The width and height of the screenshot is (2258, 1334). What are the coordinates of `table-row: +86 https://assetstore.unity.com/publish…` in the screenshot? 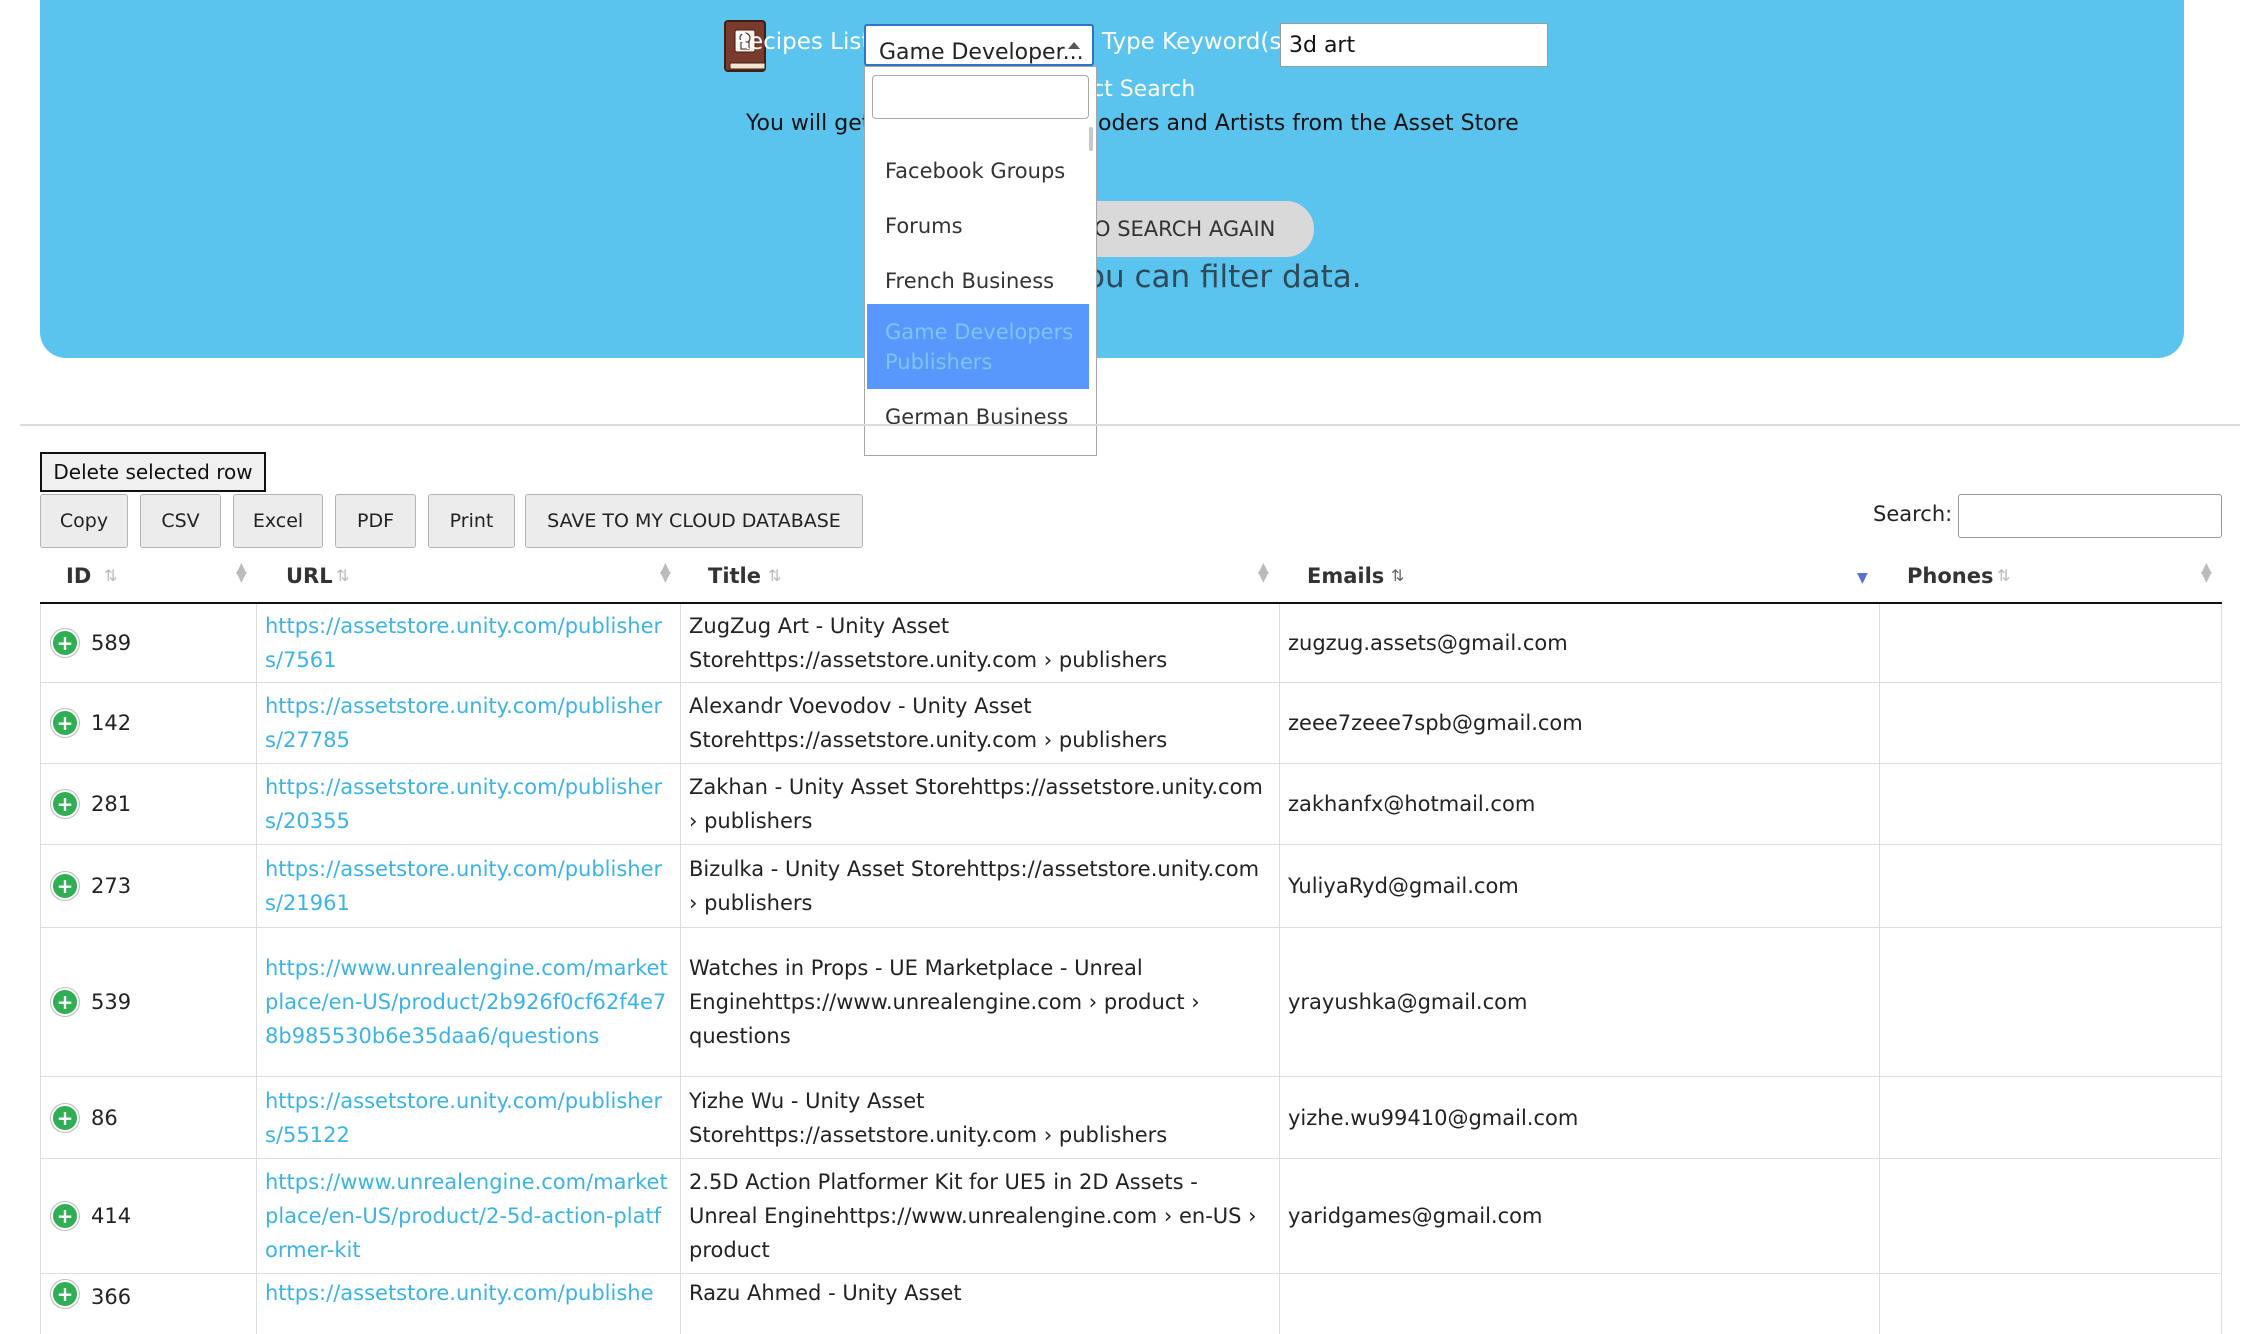 It's located at (1131, 1118).